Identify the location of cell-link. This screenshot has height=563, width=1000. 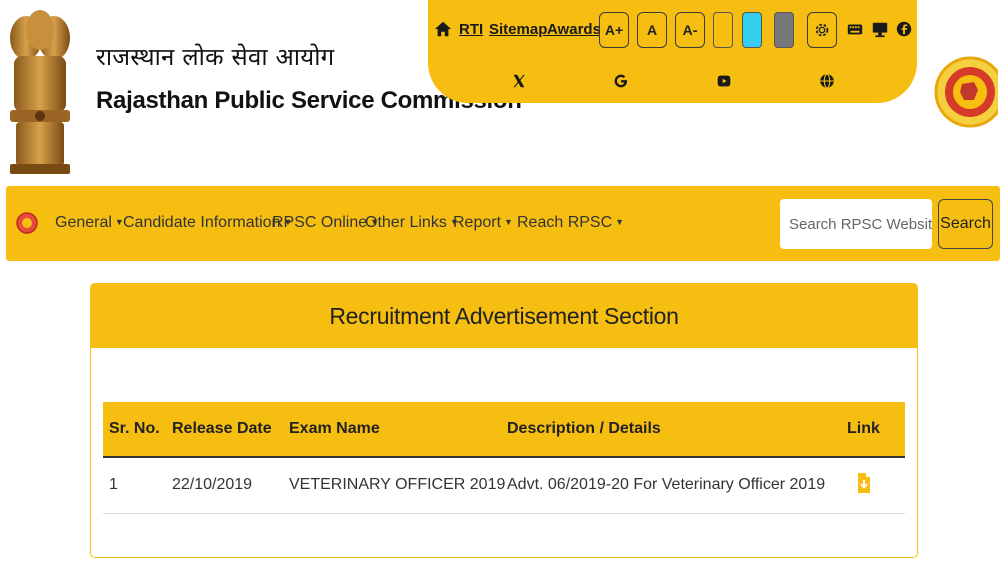
(876, 485).